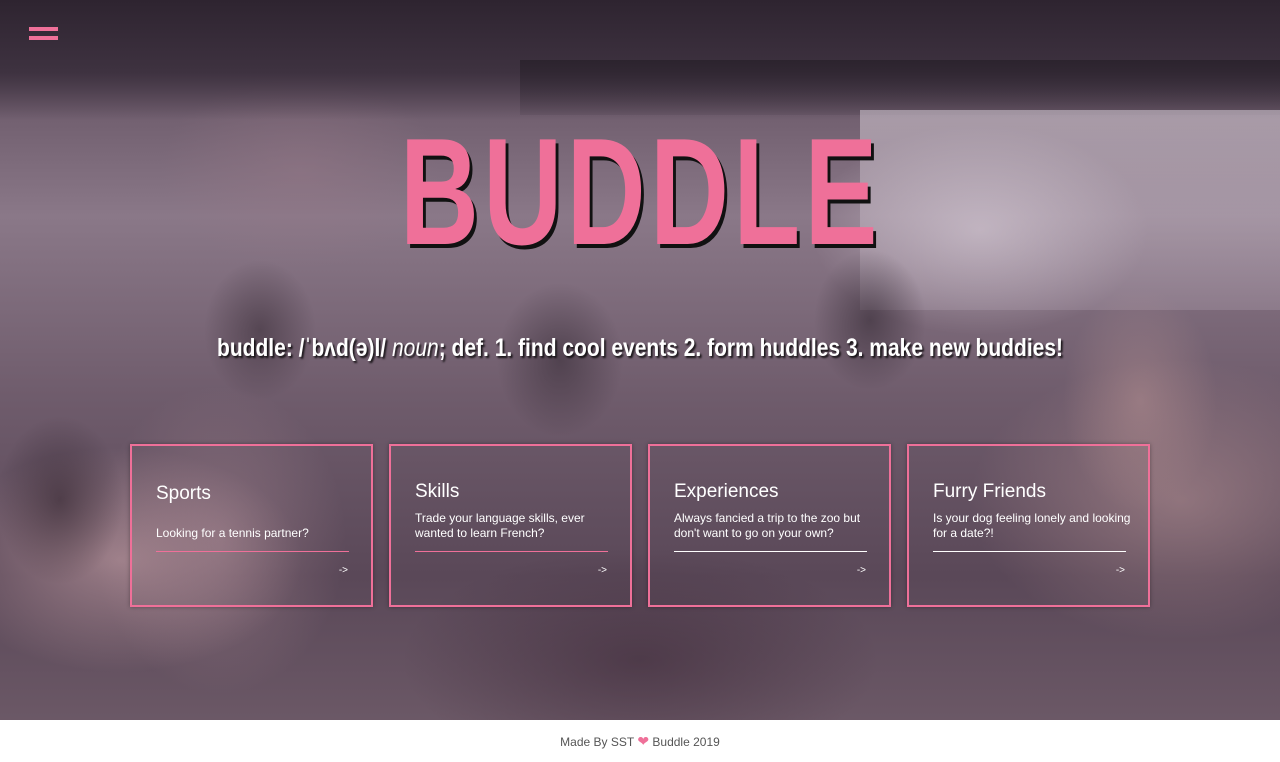 This screenshot has width=1280, height=762. I want to click on heart-icon: ❤, so click(643, 741).